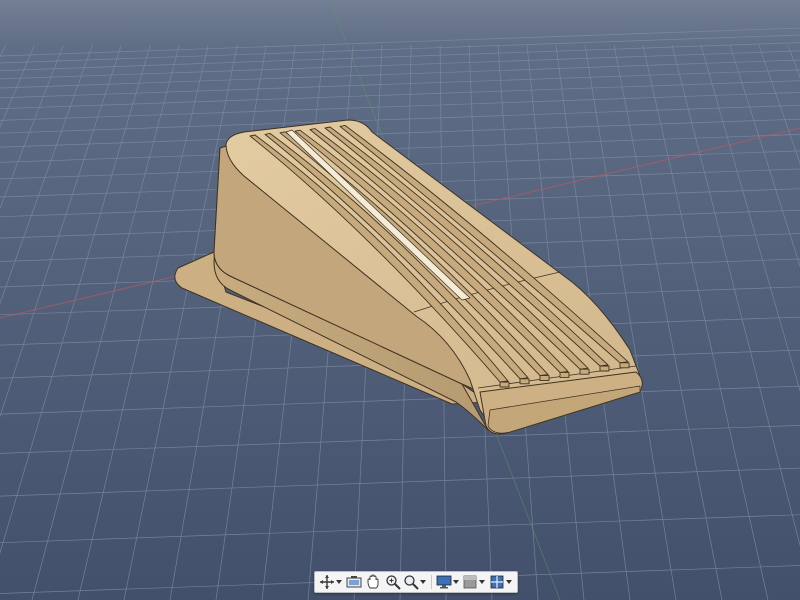 This screenshot has width=800, height=600. I want to click on orbit-button, so click(326, 582).